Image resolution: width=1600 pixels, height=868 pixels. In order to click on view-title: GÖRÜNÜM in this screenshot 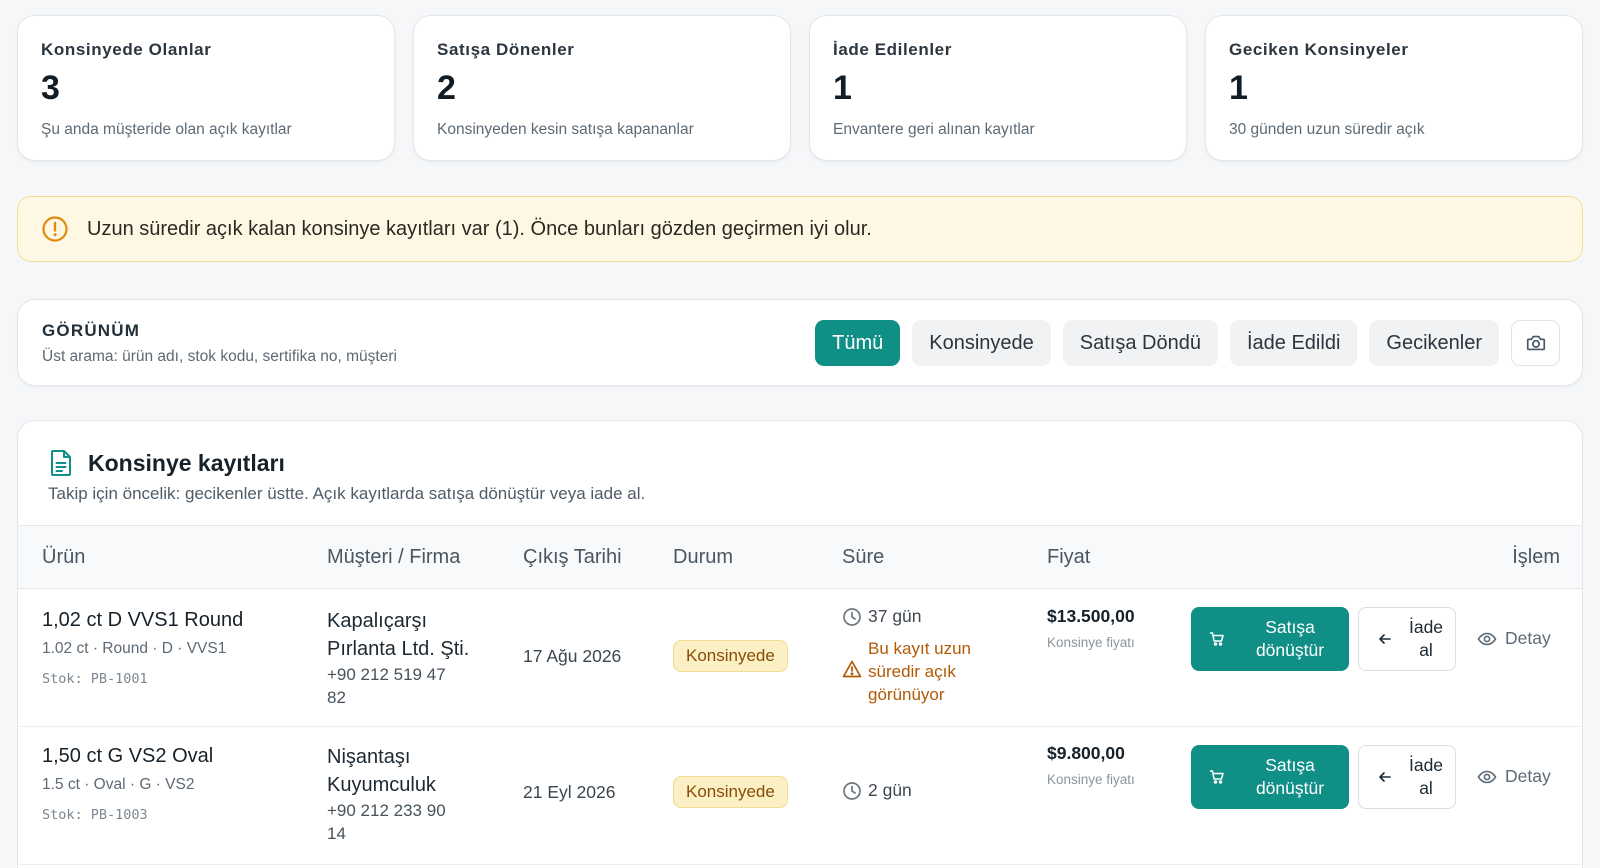, I will do `click(91, 330)`.